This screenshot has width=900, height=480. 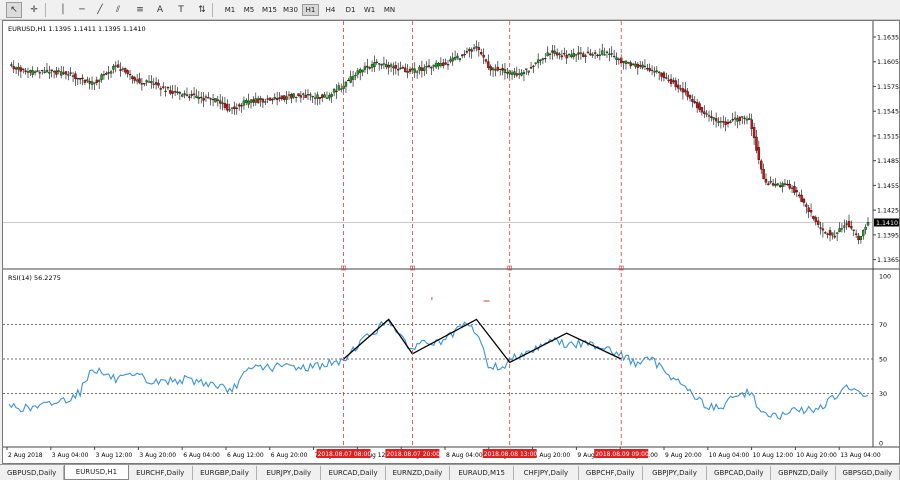 What do you see at coordinates (225, 473) in the screenshot?
I see `chart-tab: EURGBP,Daily` at bounding box center [225, 473].